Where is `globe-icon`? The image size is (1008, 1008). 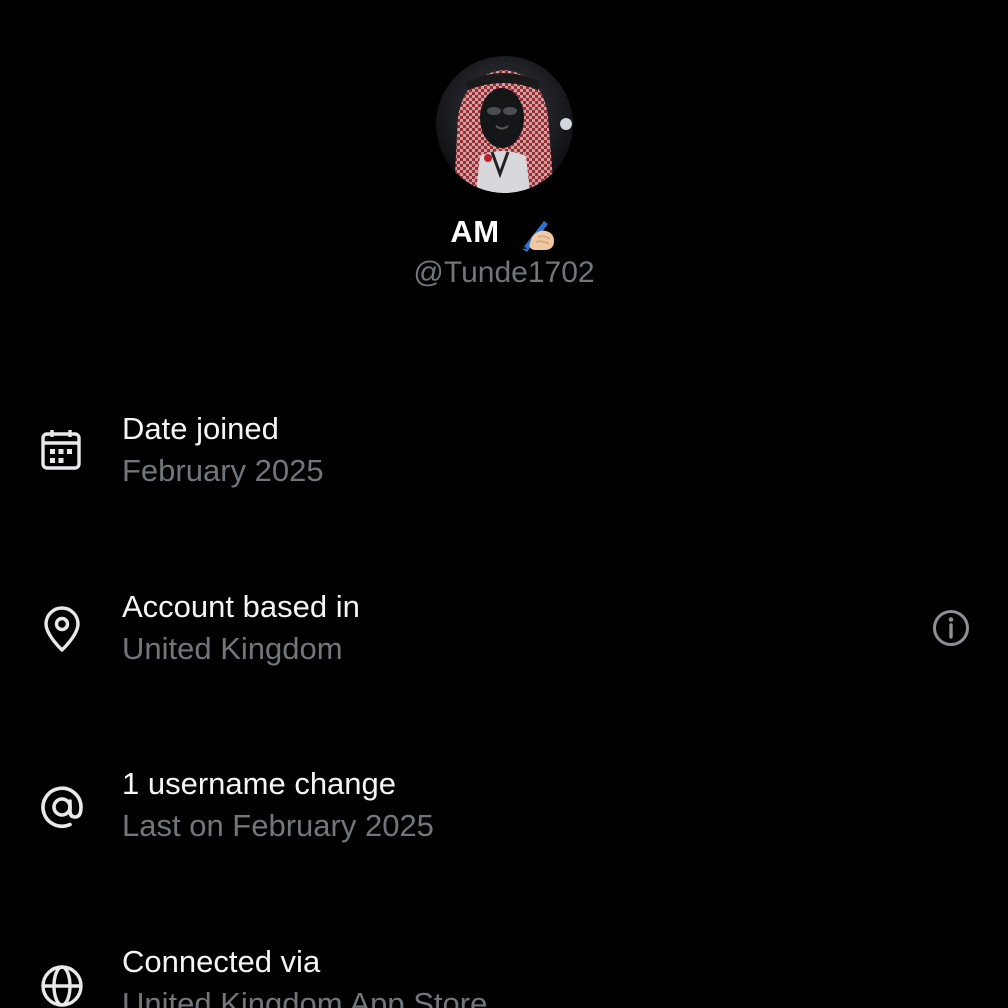
globe-icon is located at coordinates (62, 985).